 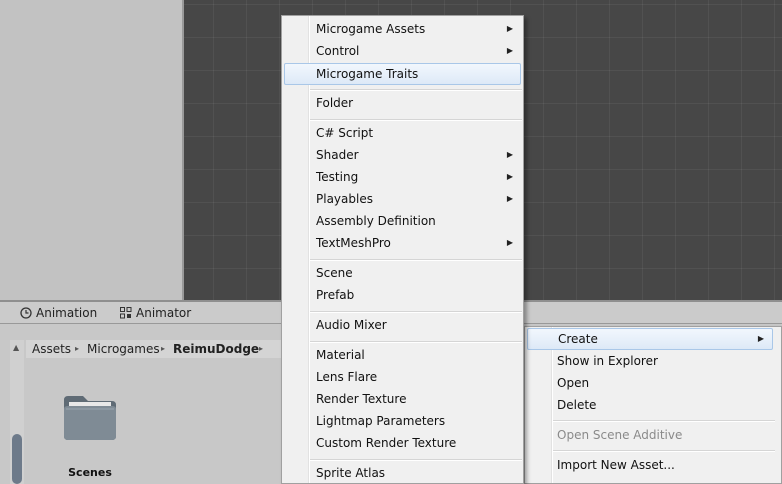 I want to click on menu-item-label: Show in Explorer, so click(x=607, y=361).